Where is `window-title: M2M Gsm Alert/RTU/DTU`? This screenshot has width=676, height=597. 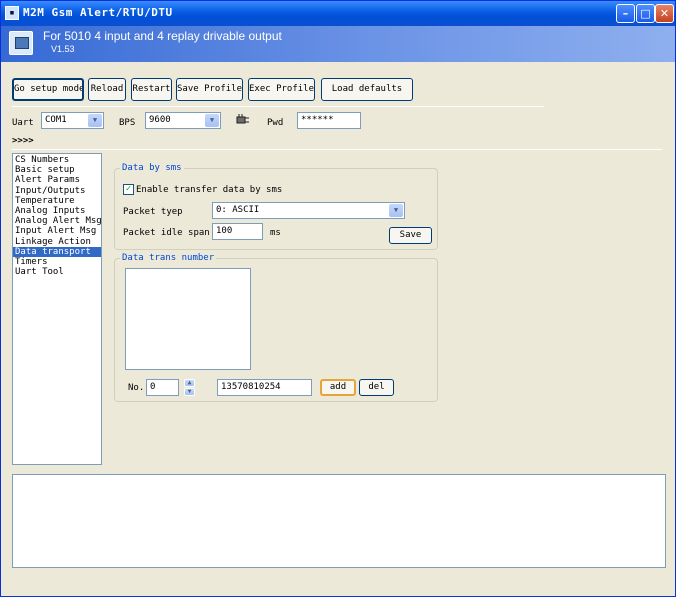 window-title: M2M Gsm Alert/RTU/DTU is located at coordinates (98, 12).